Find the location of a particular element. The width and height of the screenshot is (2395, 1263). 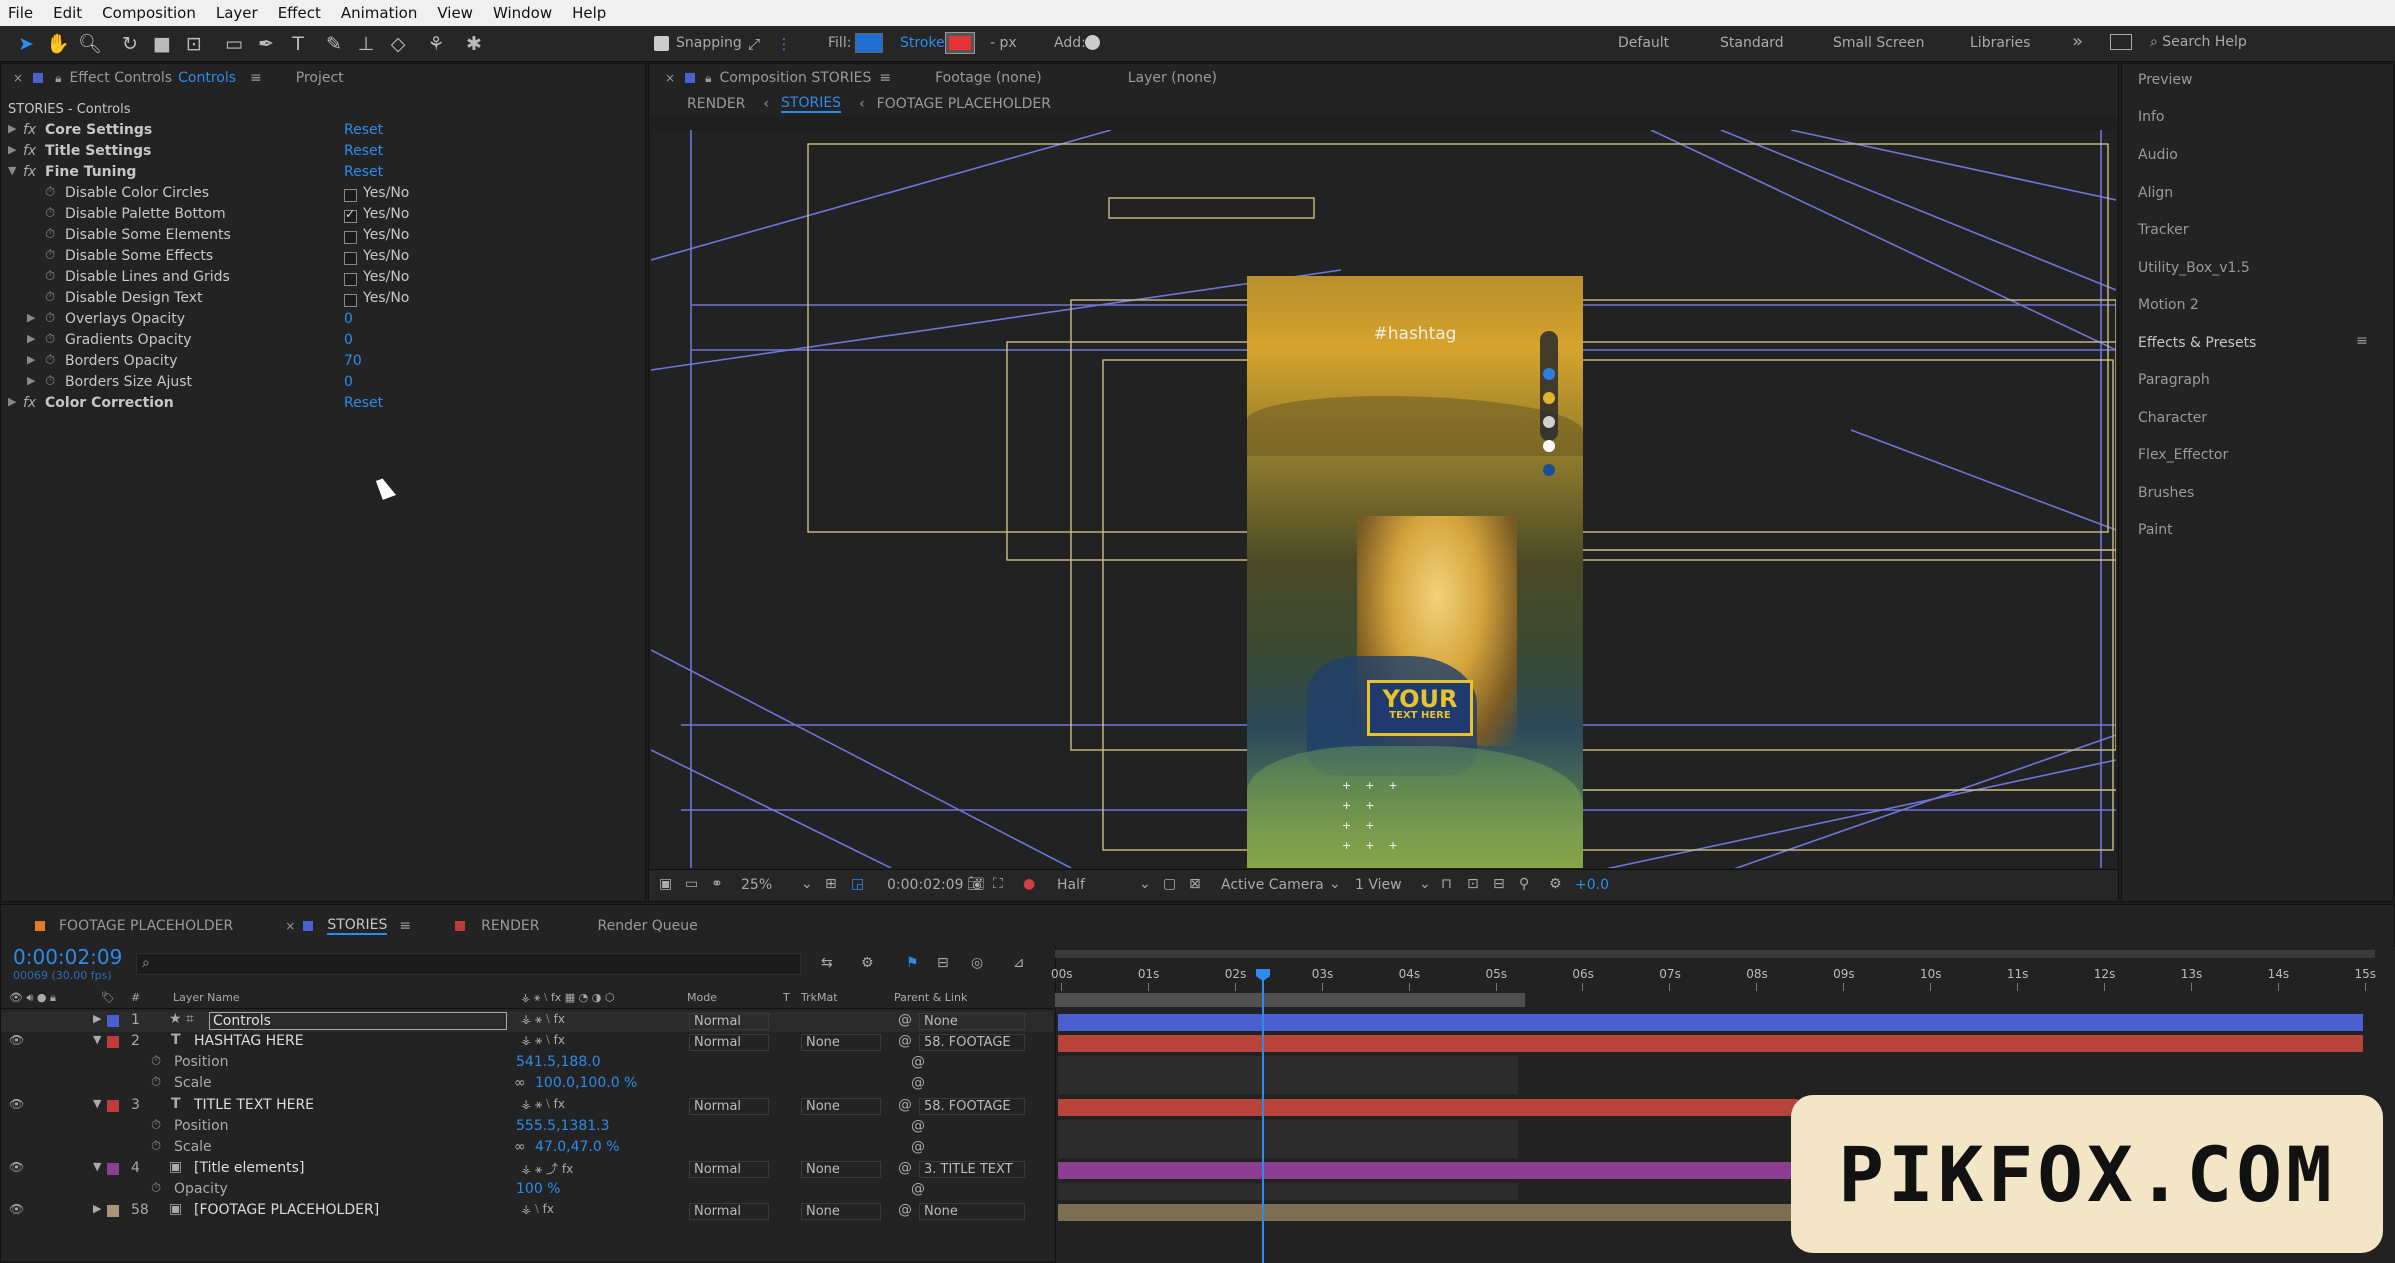

current-time-indicator is located at coordinates (1263, 1117).